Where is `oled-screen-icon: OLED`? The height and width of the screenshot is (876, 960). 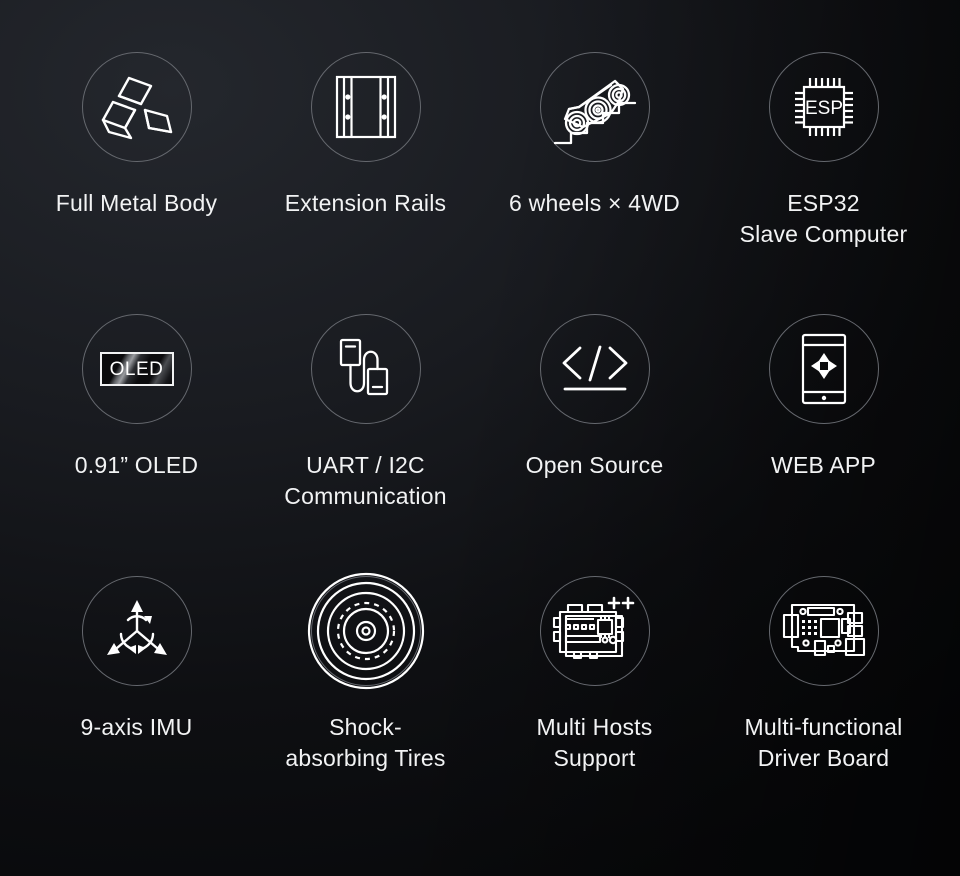 oled-screen-icon: OLED is located at coordinates (136, 369).